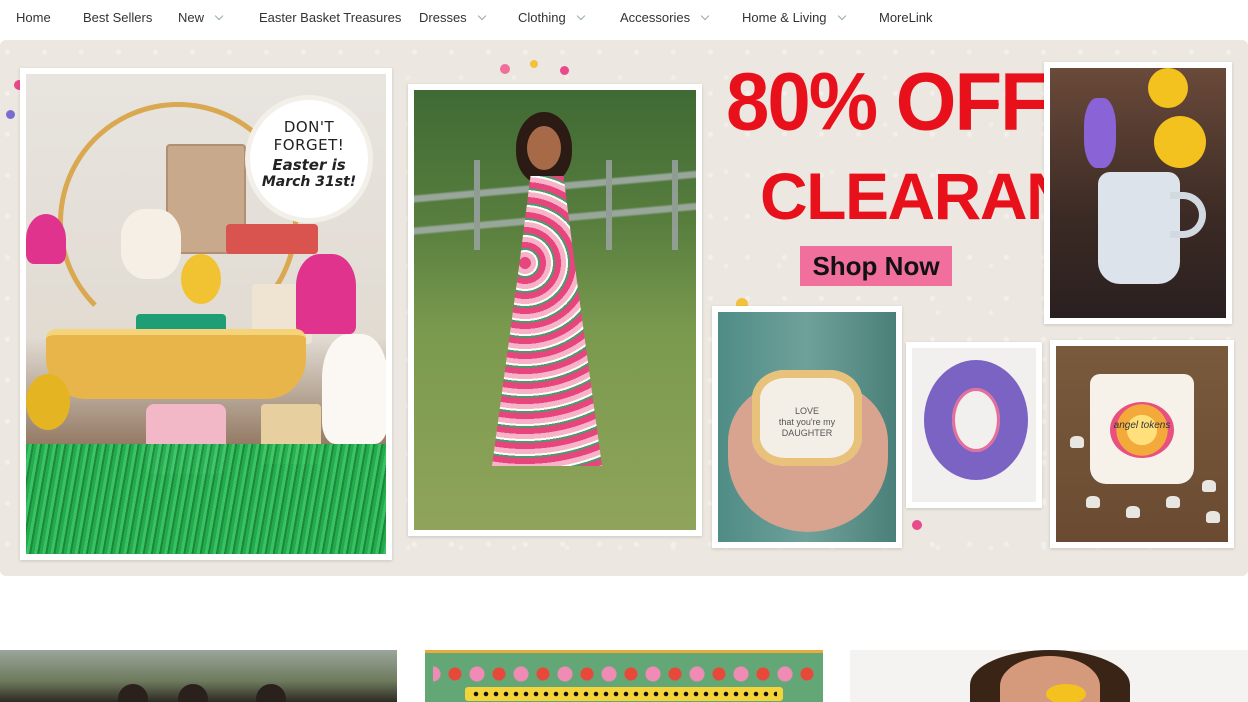 This screenshot has height=702, width=1248. Describe the element at coordinates (201, 279) in the screenshot. I see `yellow-egg` at that location.